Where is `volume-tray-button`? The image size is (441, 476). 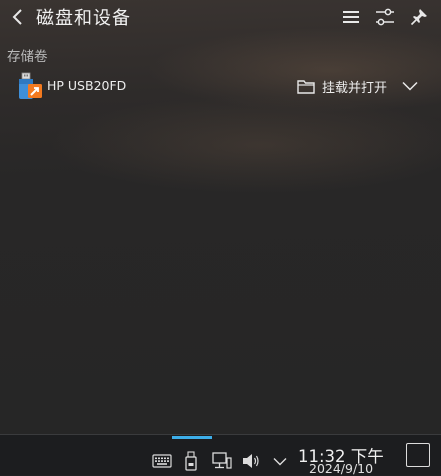
volume-tray-button is located at coordinates (251, 461).